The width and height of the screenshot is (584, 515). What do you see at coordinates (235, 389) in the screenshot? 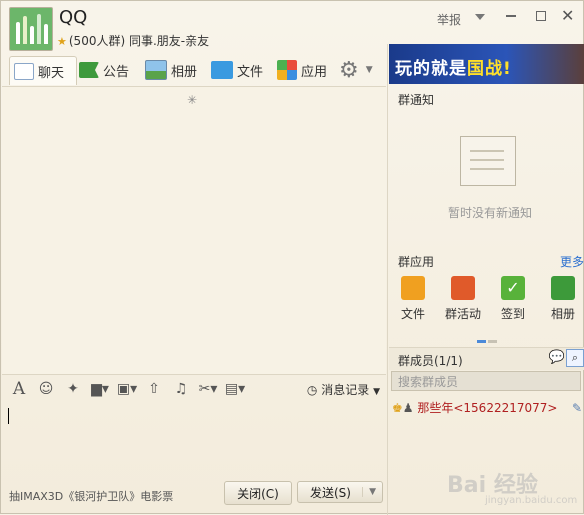
I see `screen-share-icon: ▤▾` at bounding box center [235, 389].